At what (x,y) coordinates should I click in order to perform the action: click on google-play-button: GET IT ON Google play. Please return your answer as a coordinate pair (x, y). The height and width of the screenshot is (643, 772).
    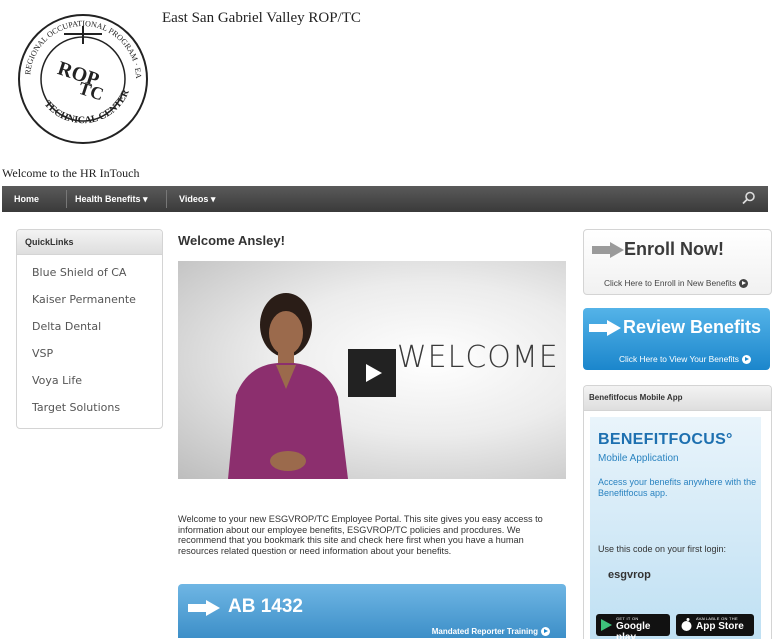
    Looking at the image, I should click on (633, 628).